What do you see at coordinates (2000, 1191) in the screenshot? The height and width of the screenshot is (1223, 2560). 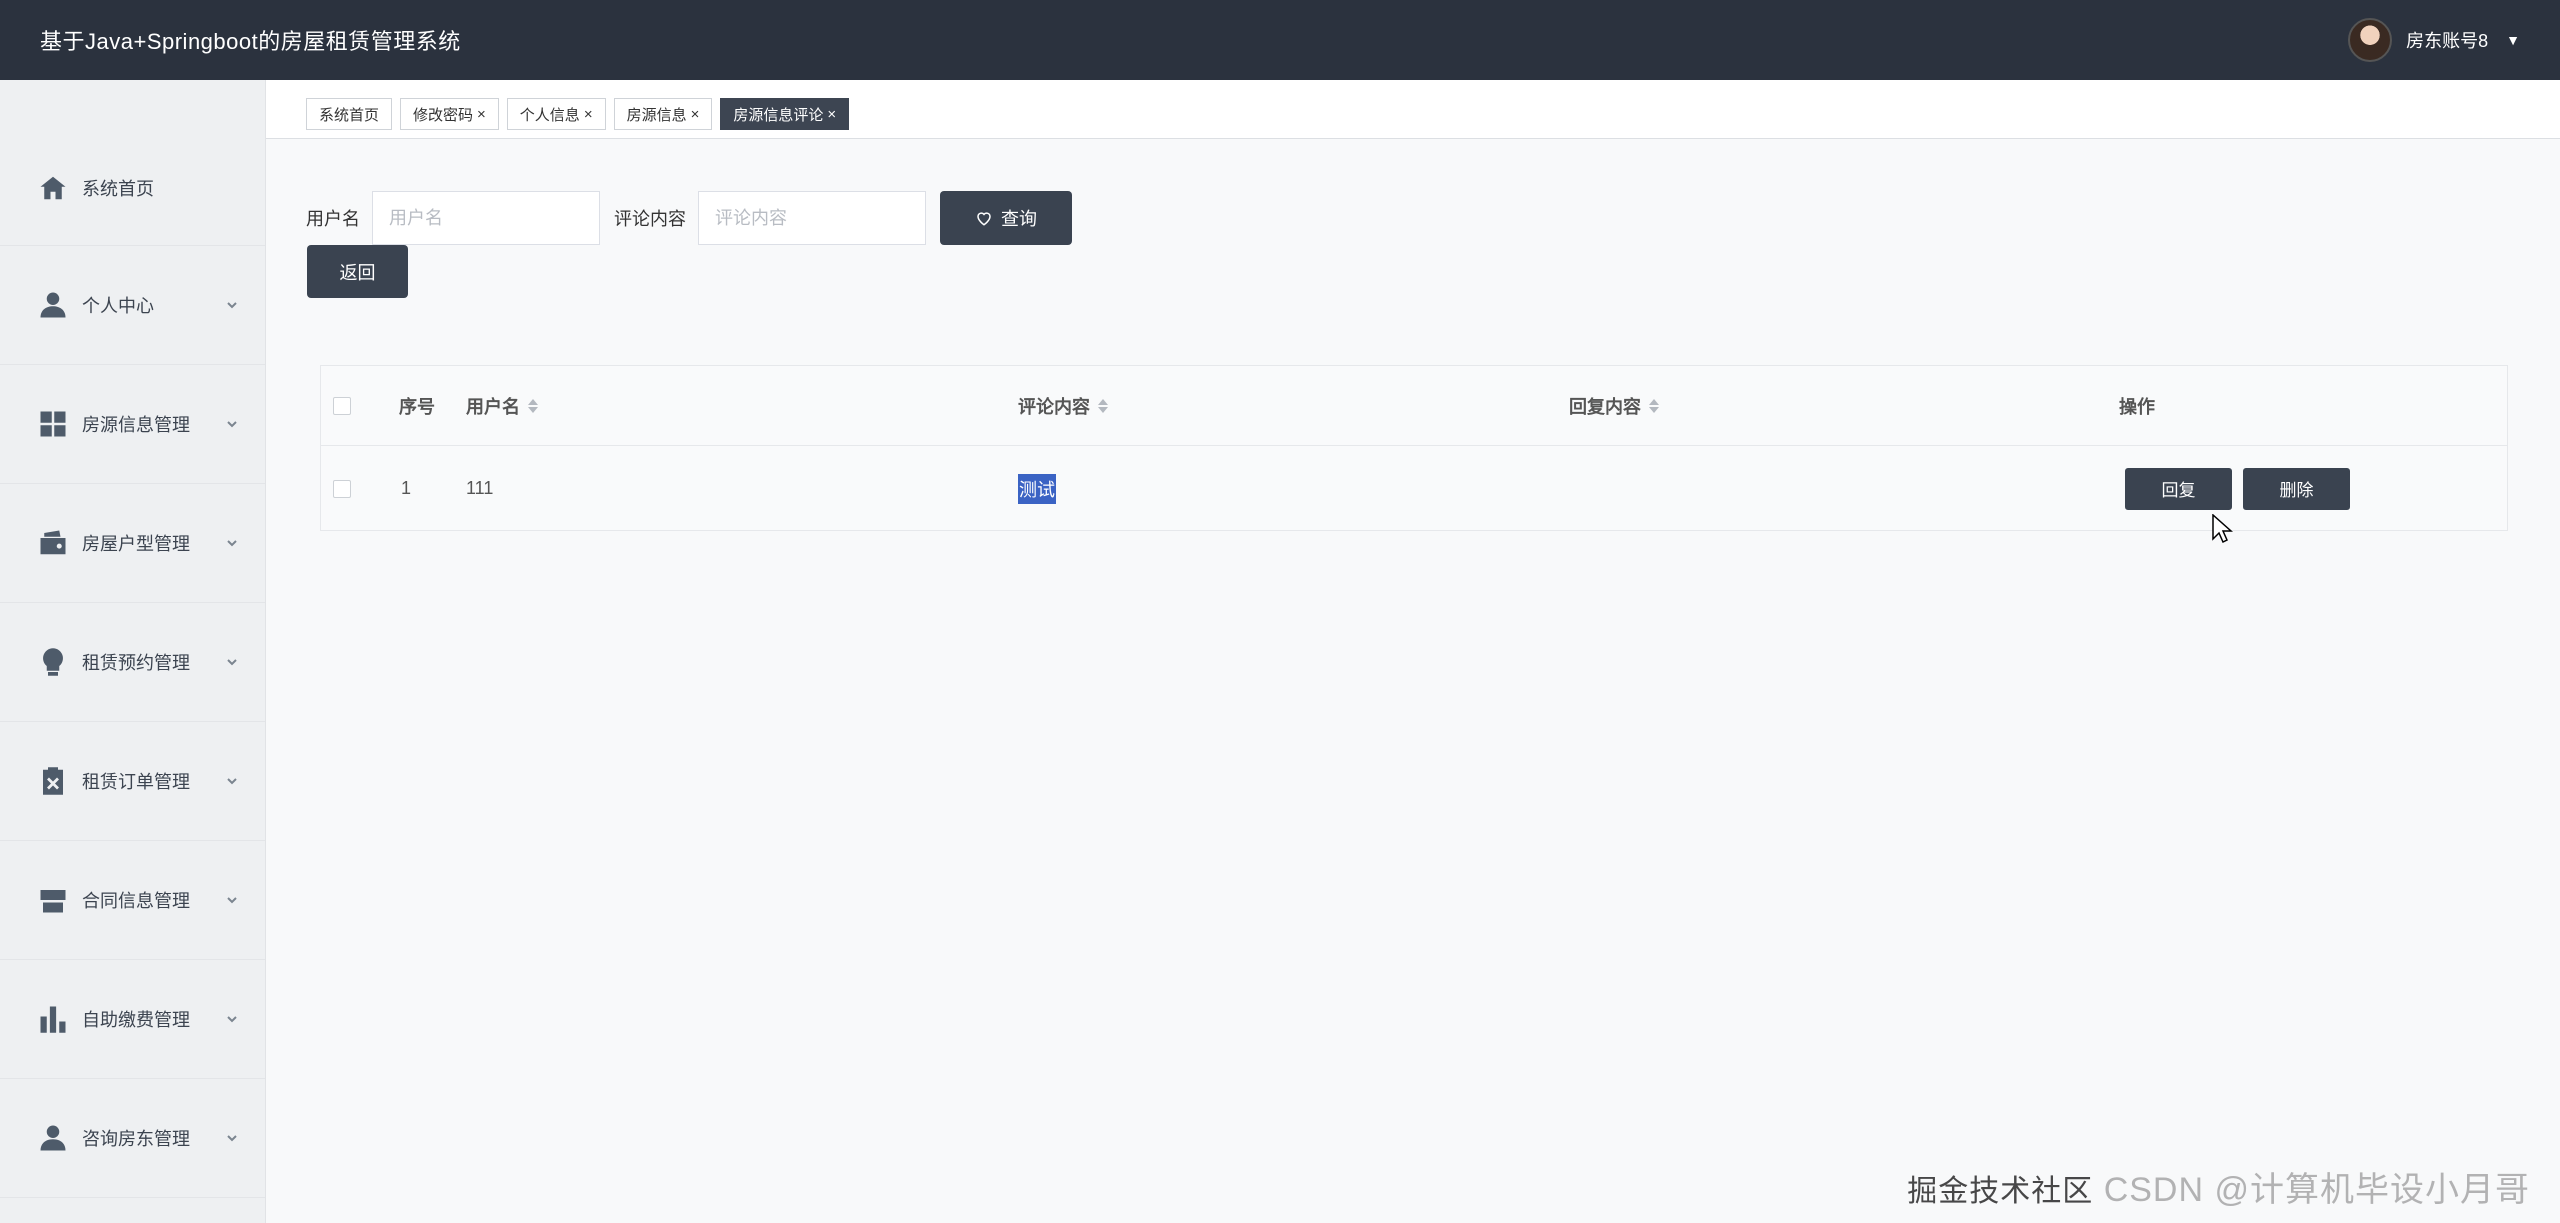 I see `watermark-sub: 掘金技术社区` at bounding box center [2000, 1191].